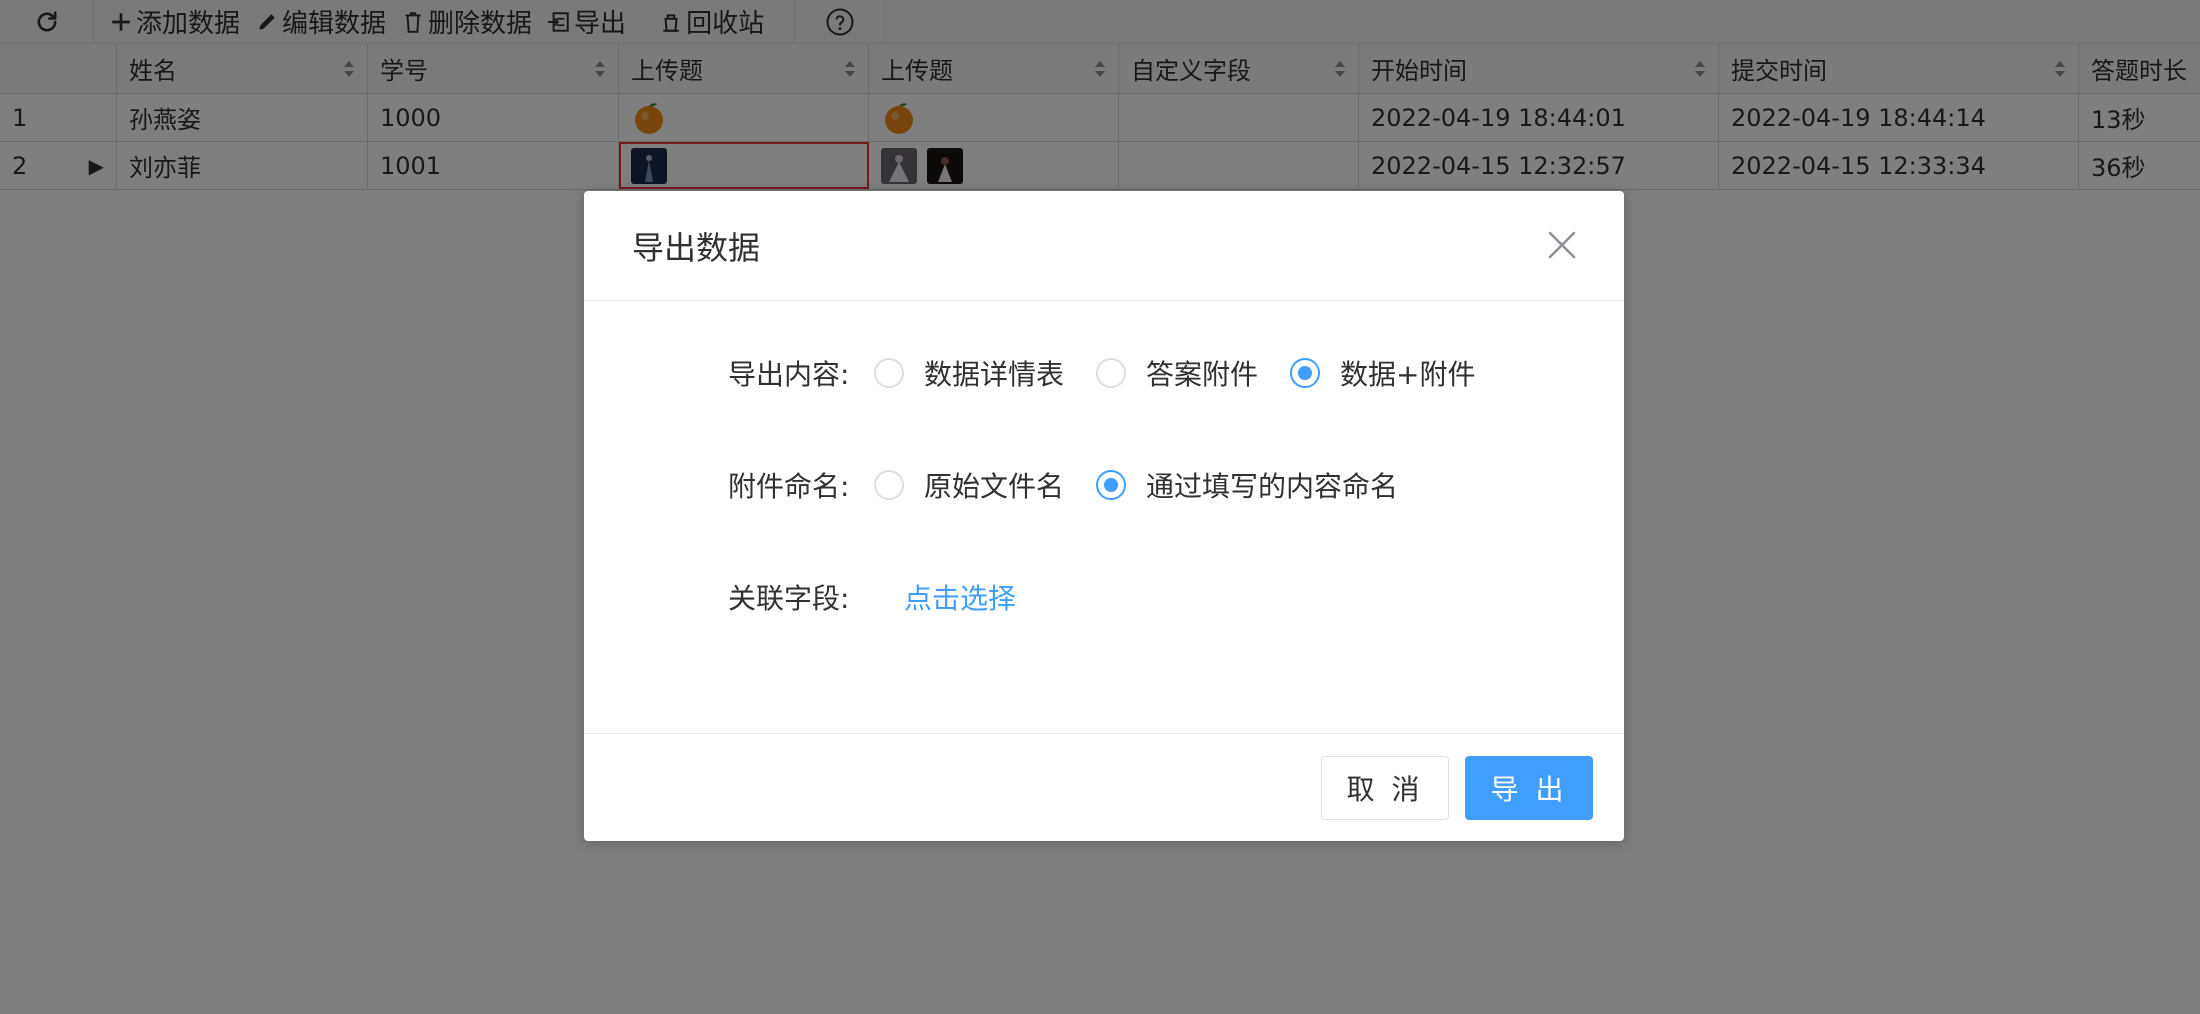  I want to click on attachment-naming-label: 附件命名:, so click(789, 486).